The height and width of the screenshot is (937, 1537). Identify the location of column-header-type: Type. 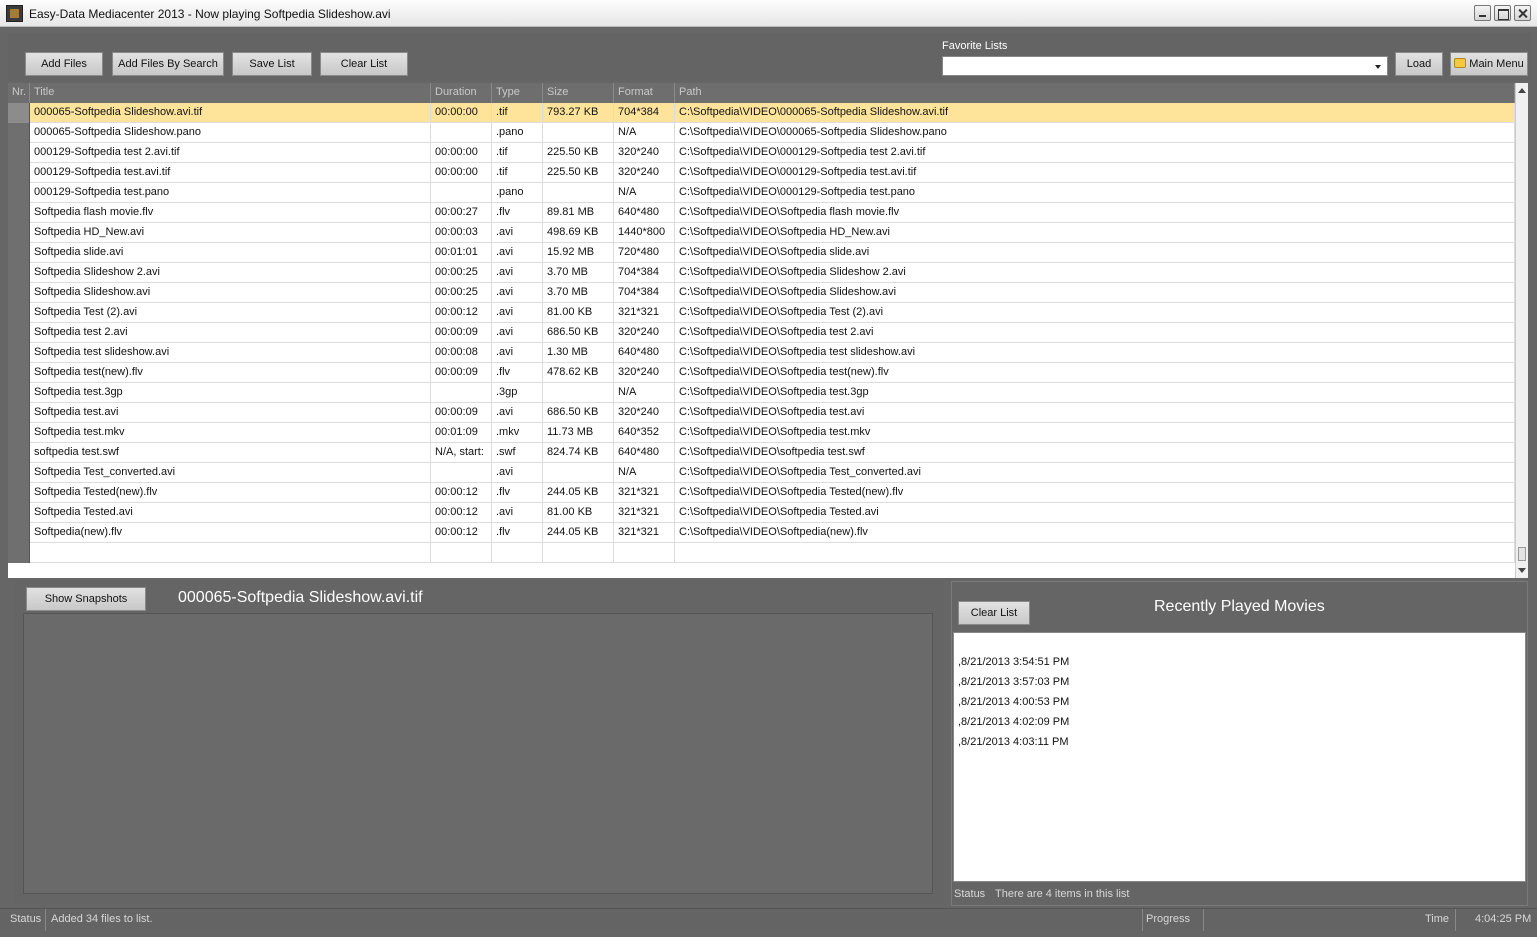
(517, 93).